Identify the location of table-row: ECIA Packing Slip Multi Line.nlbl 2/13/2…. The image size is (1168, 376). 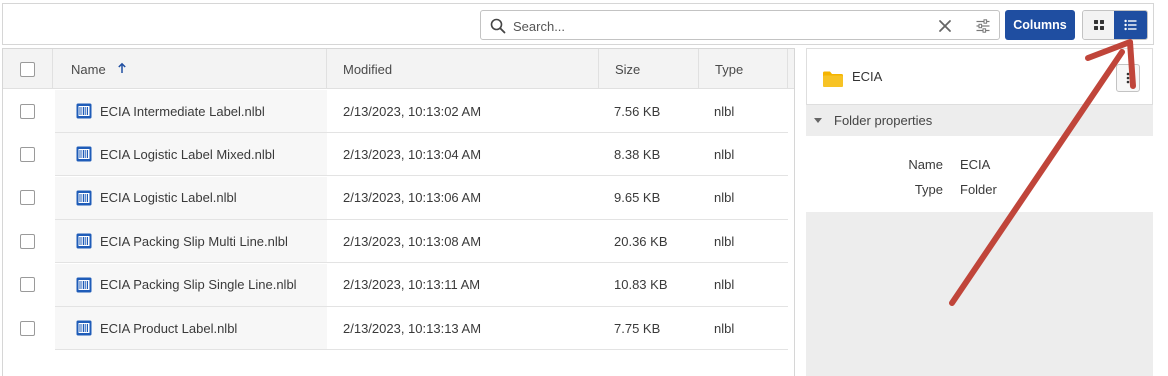
(395, 242).